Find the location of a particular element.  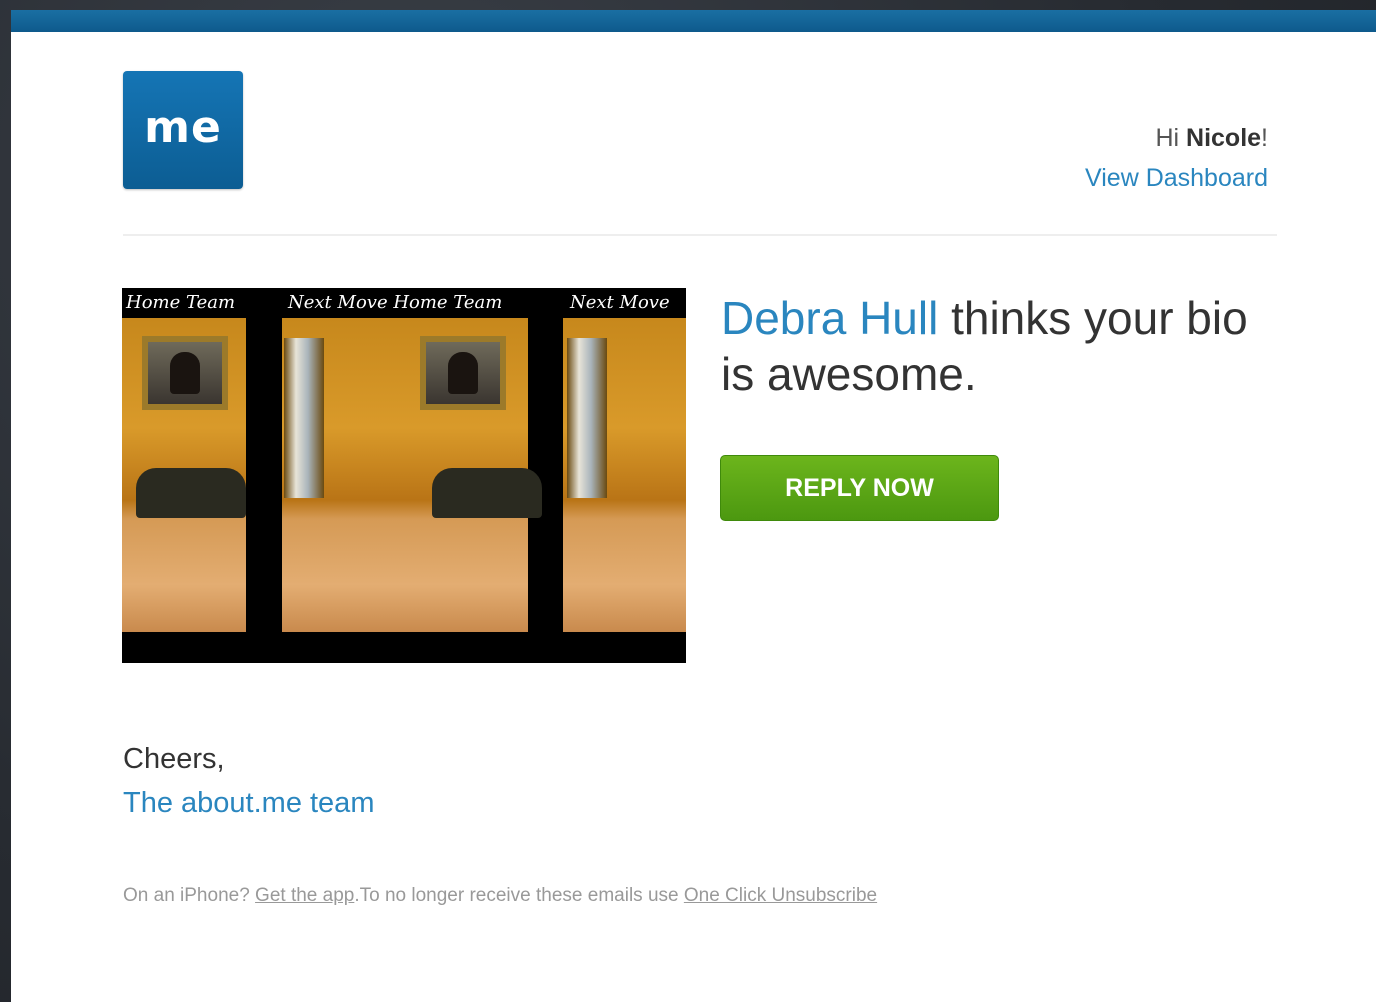

greeting-prefix: Hi is located at coordinates (1171, 138).